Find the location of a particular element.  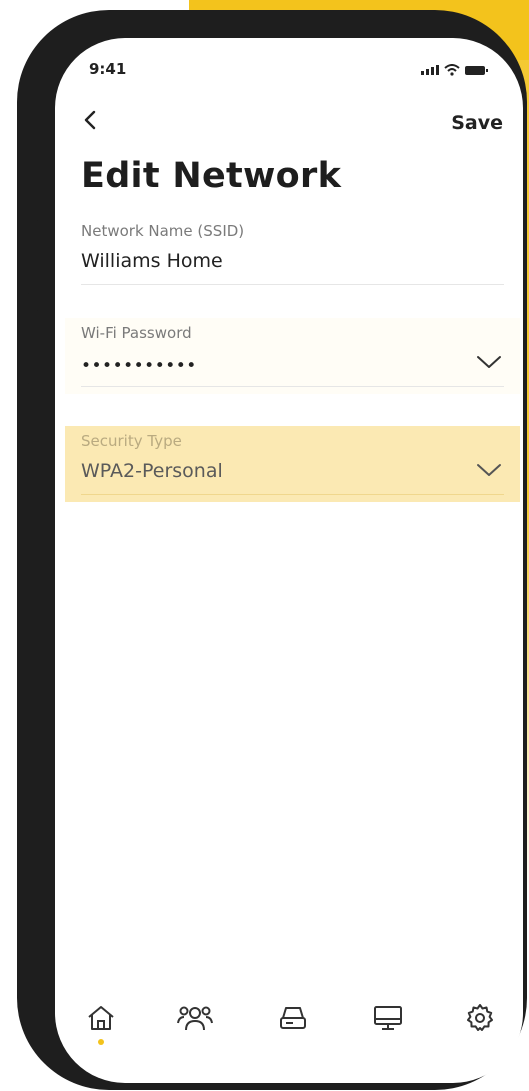

chevron-left-icon is located at coordinates (90, 120).